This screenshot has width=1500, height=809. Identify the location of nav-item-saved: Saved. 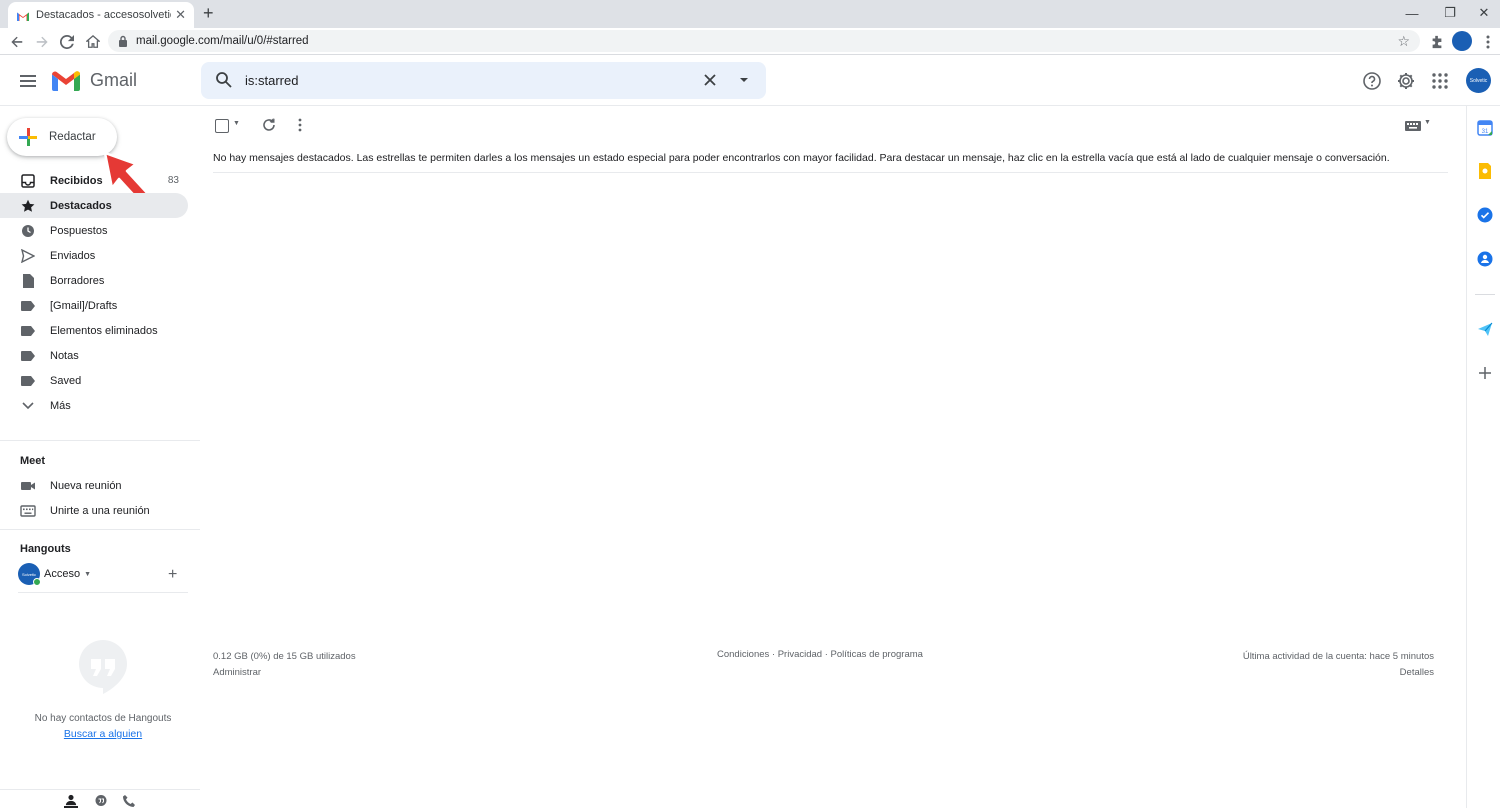
(94, 380).